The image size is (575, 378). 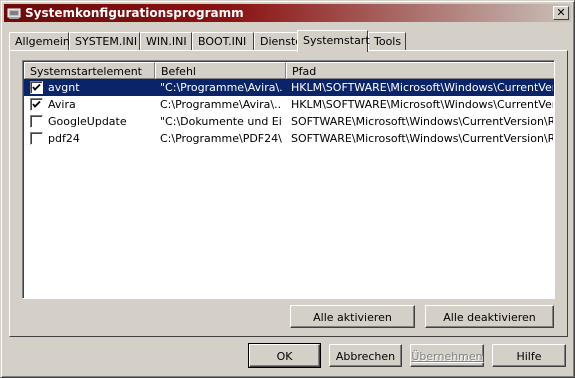 What do you see at coordinates (223, 41) in the screenshot?
I see `tab-boot-ini: BOOT.INI` at bounding box center [223, 41].